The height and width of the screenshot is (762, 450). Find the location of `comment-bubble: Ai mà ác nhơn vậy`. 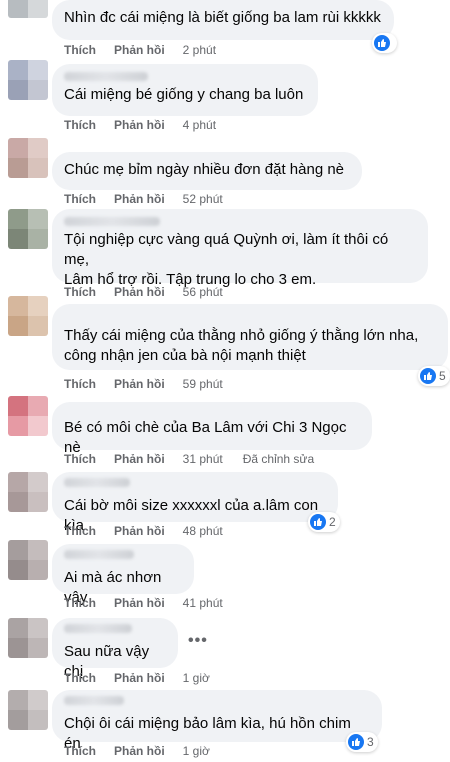

comment-bubble: Ai mà ác nhơn vậy is located at coordinates (123, 575).